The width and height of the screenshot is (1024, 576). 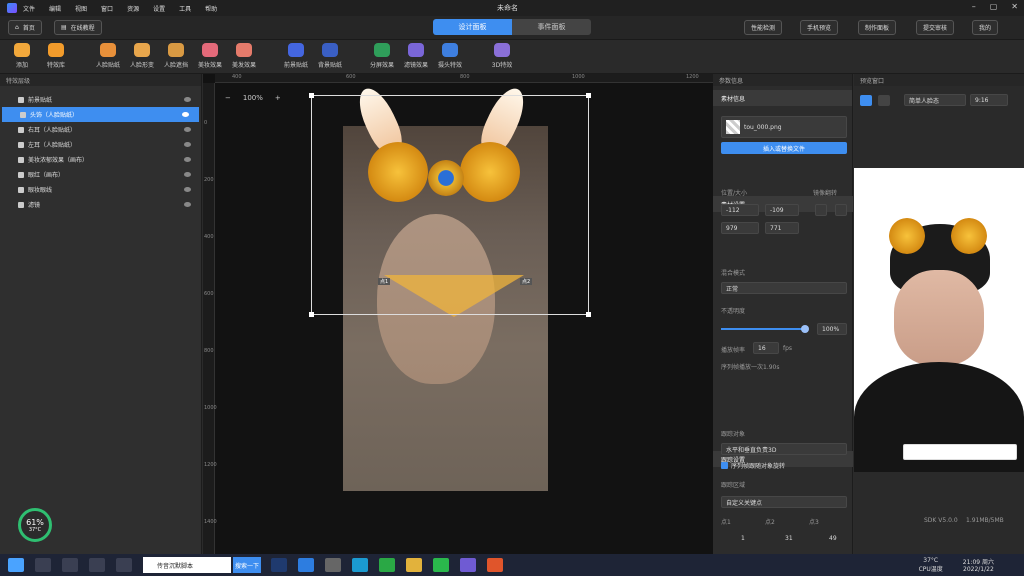 I want to click on blend-select: 正常, so click(x=784, y=288).